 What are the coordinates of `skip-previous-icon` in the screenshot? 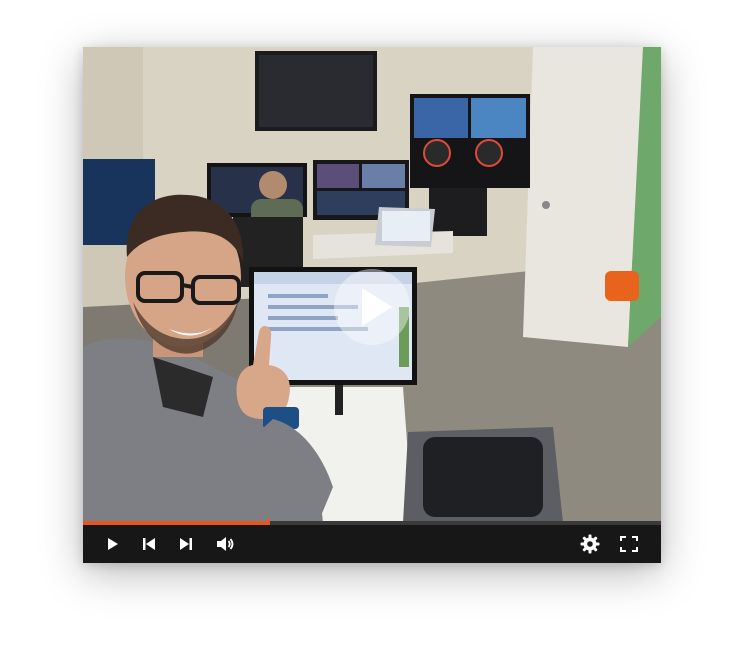 It's located at (149, 544).